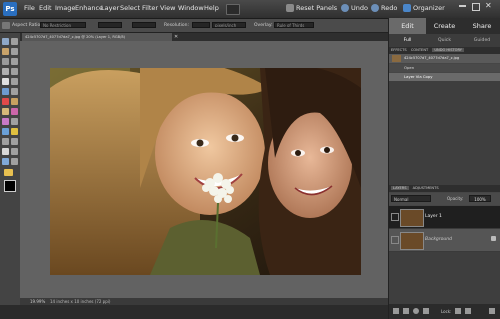  Describe the element at coordinates (14, 141) in the screenshot. I see `blur-tool-icon` at that location.